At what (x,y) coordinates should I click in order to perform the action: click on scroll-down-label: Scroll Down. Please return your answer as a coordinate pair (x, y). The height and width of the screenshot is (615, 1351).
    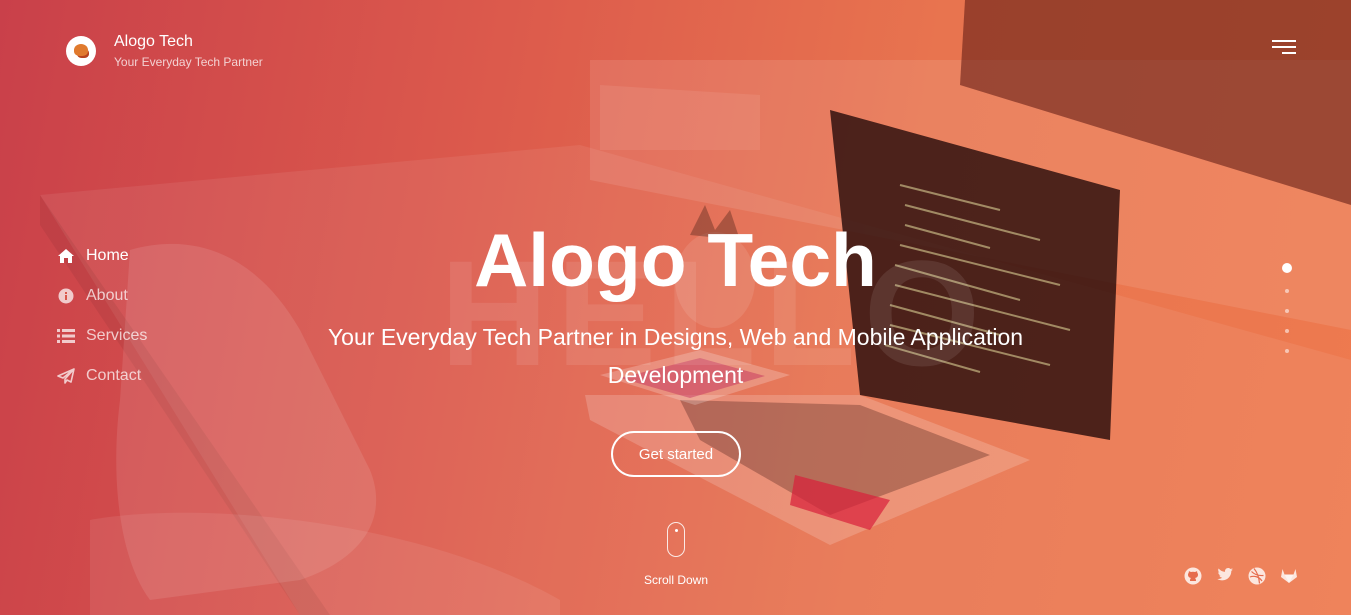
    Looking at the image, I should click on (676, 580).